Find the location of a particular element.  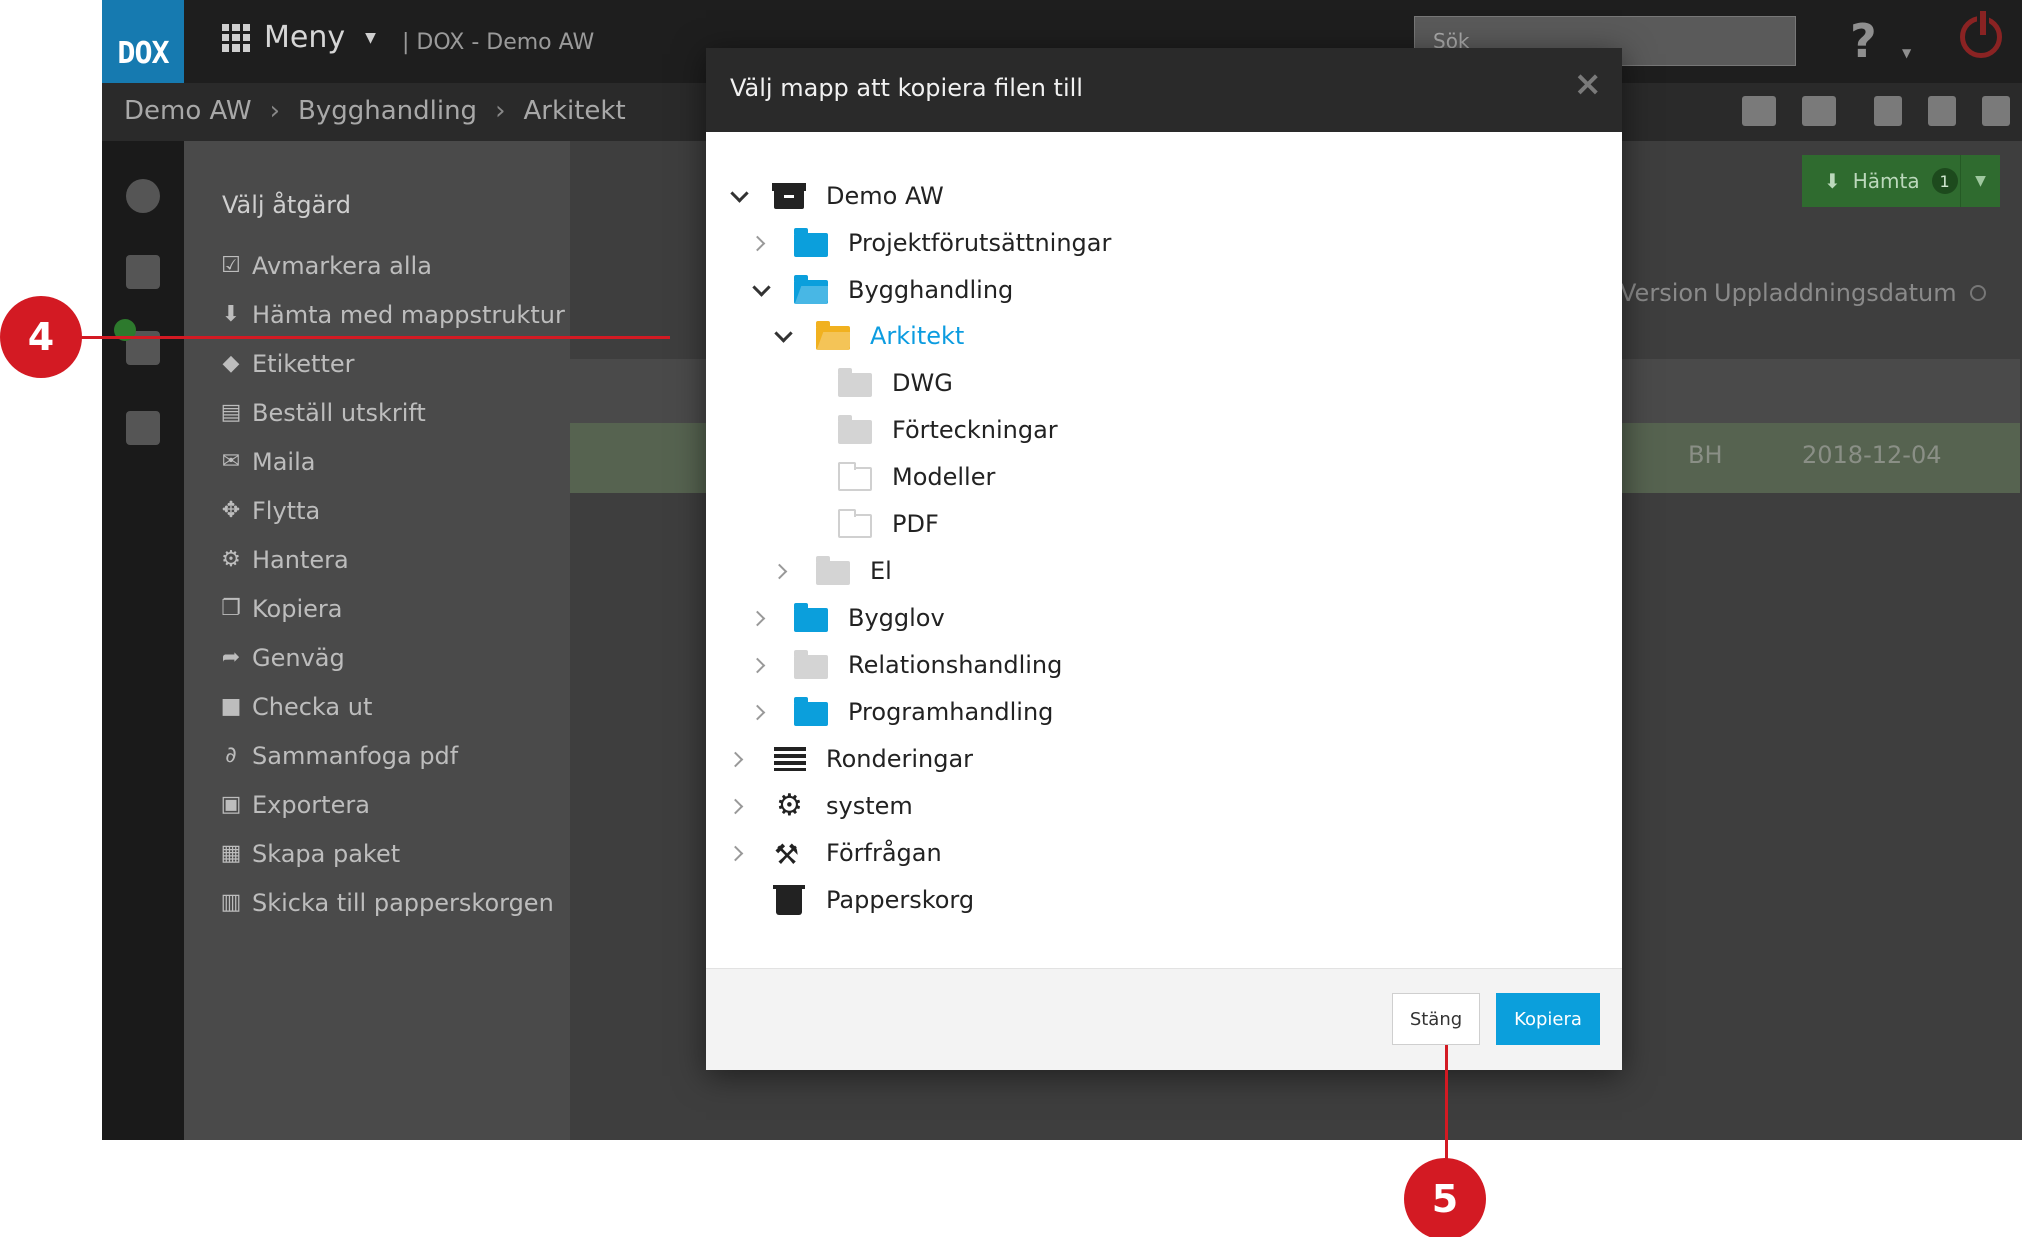

export-icon: ▣ is located at coordinates (231, 804).